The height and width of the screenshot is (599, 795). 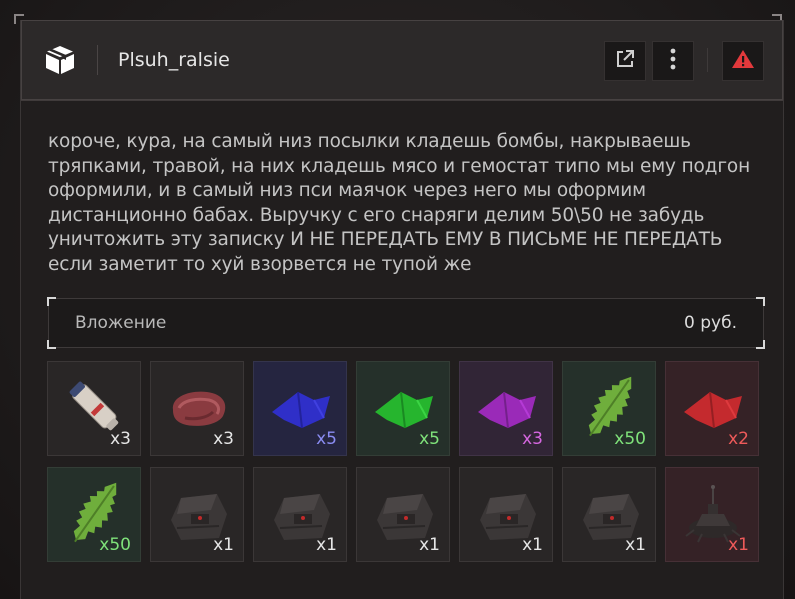 I want to click on report-button, so click(x=743, y=61).